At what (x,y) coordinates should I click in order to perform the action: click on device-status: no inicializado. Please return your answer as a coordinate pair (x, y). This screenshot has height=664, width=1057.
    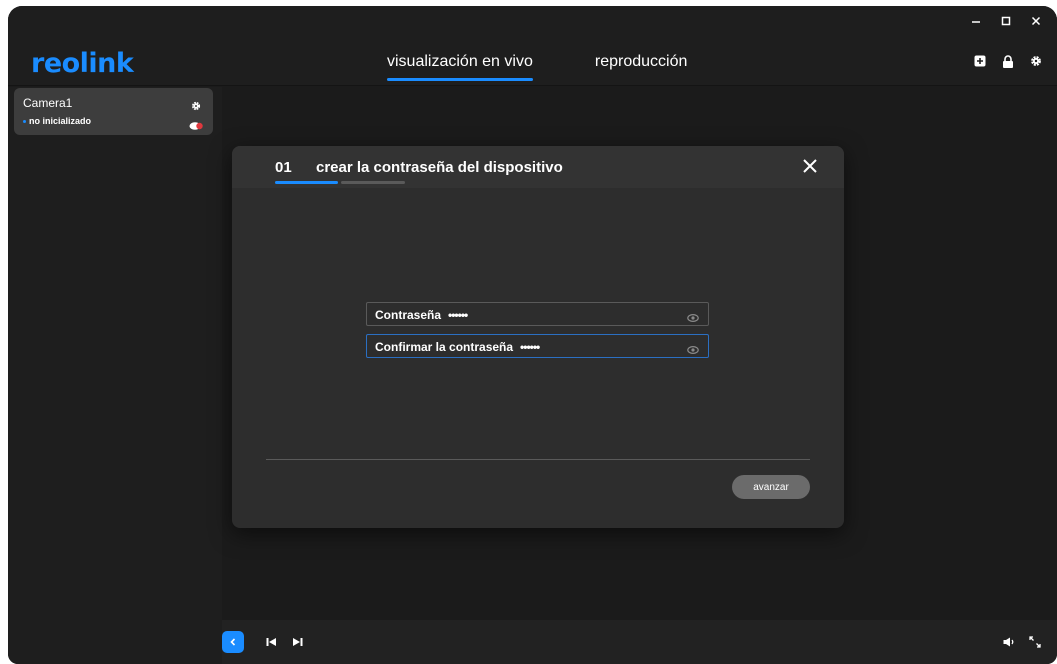
    Looking at the image, I should click on (57, 121).